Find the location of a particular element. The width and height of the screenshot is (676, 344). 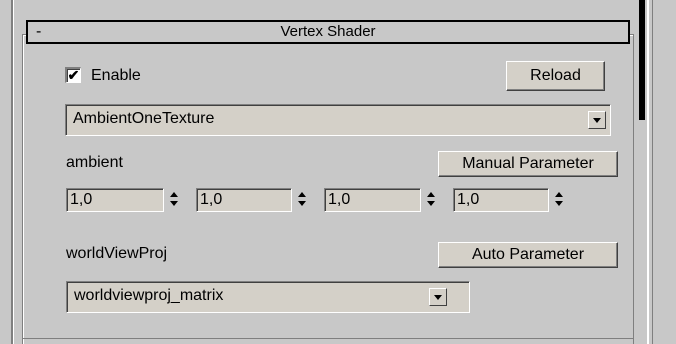

outer-left-line is located at coordinates (12, 172).